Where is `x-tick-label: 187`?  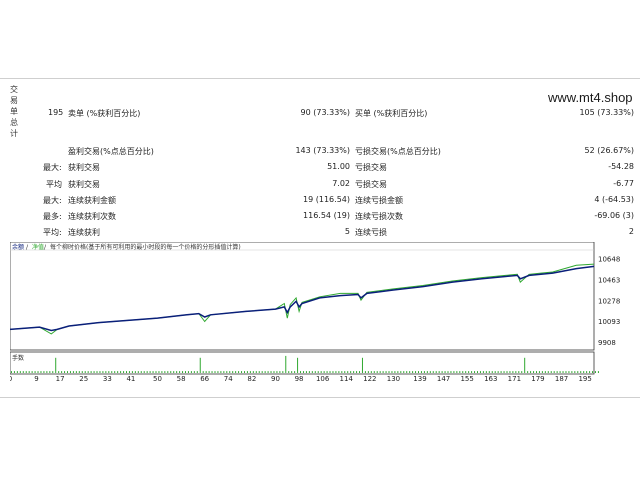 x-tick-label: 187 is located at coordinates (561, 378).